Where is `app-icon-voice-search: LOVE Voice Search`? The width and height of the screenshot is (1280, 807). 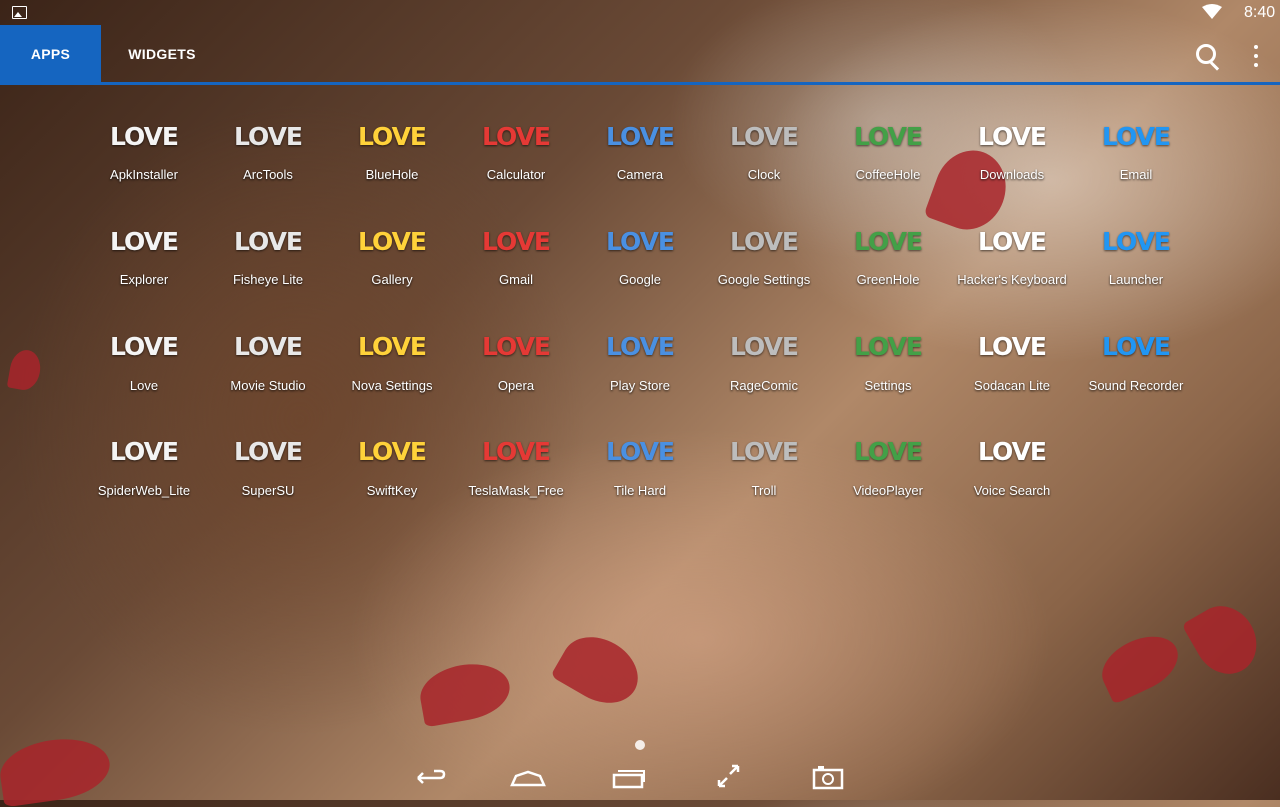
app-icon-voice-search: LOVE Voice Search is located at coordinates (1012, 476).